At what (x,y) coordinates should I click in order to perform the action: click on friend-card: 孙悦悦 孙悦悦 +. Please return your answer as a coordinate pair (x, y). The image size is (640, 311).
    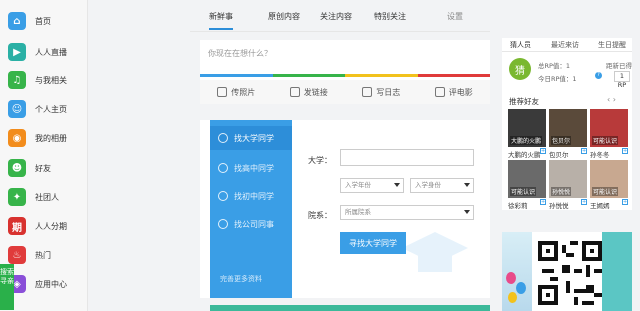
    Looking at the image, I should click on (568, 185).